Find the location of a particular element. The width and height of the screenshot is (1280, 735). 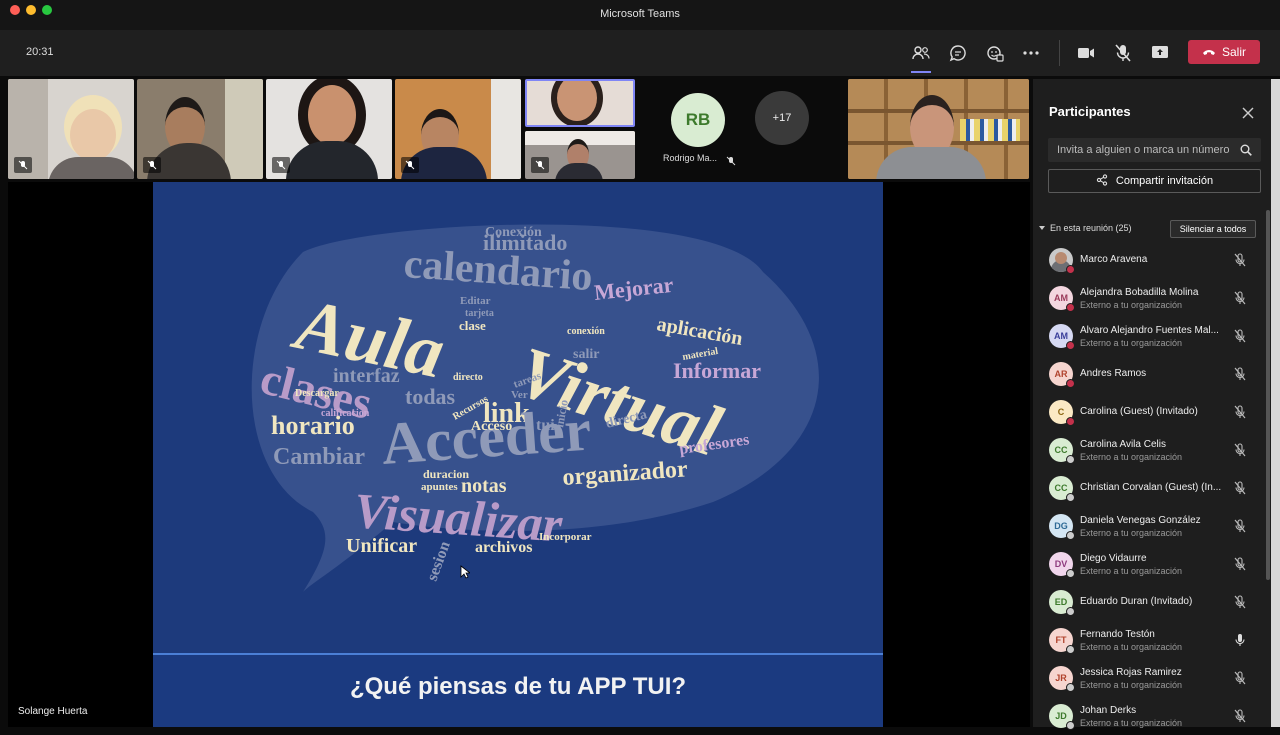

close-icon is located at coordinates (1248, 115).